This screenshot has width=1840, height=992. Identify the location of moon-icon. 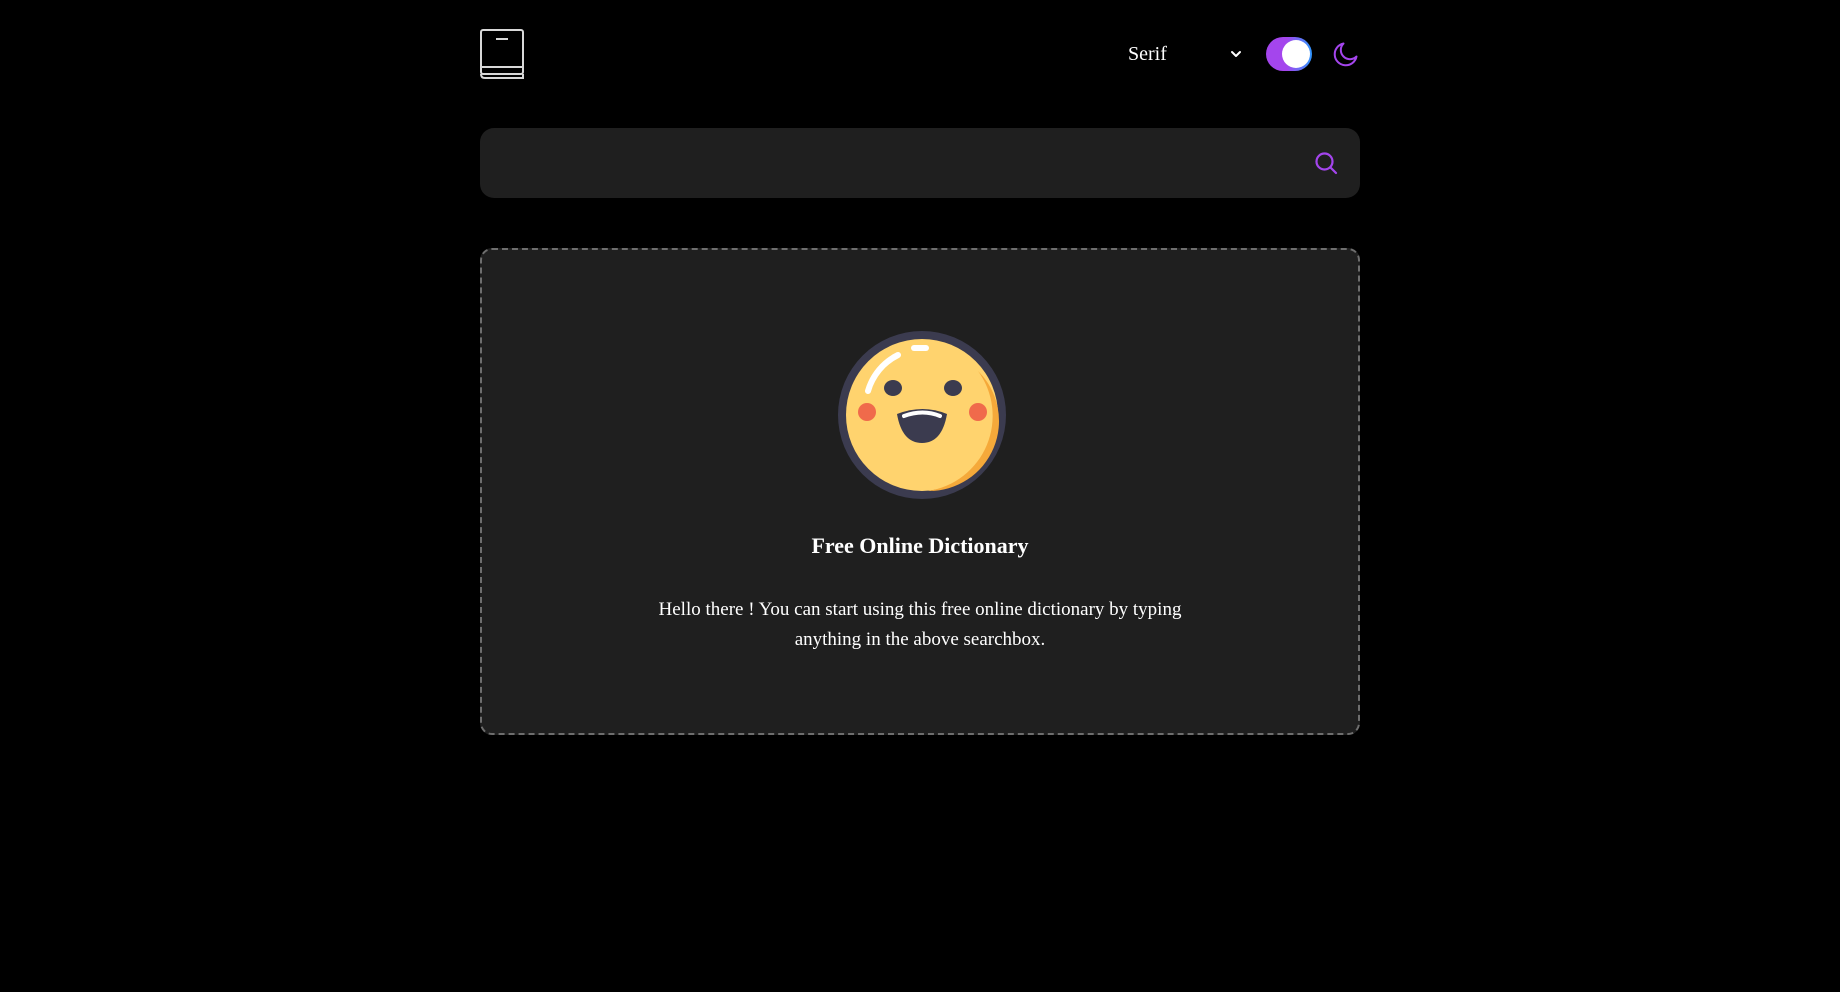
(1346, 54).